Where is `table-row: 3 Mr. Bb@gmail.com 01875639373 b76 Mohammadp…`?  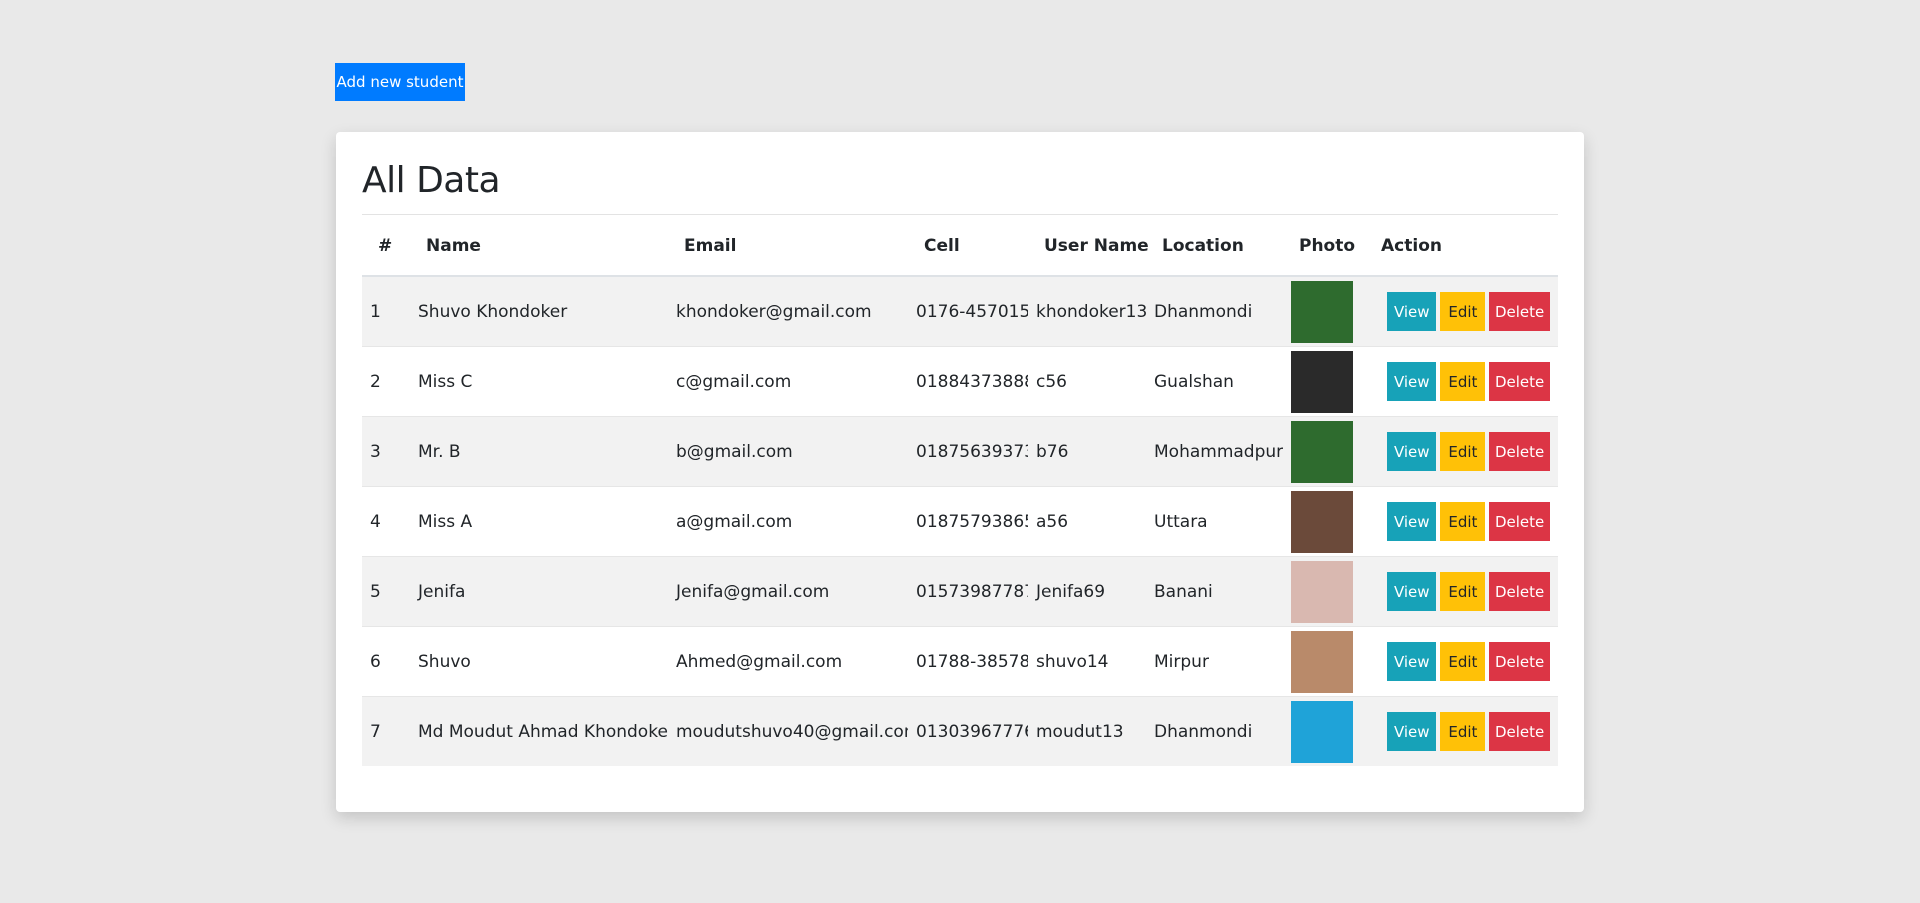 table-row: 3 Mr. Bb@gmail.com 01875639373 b76 Mohammadp… is located at coordinates (960, 451).